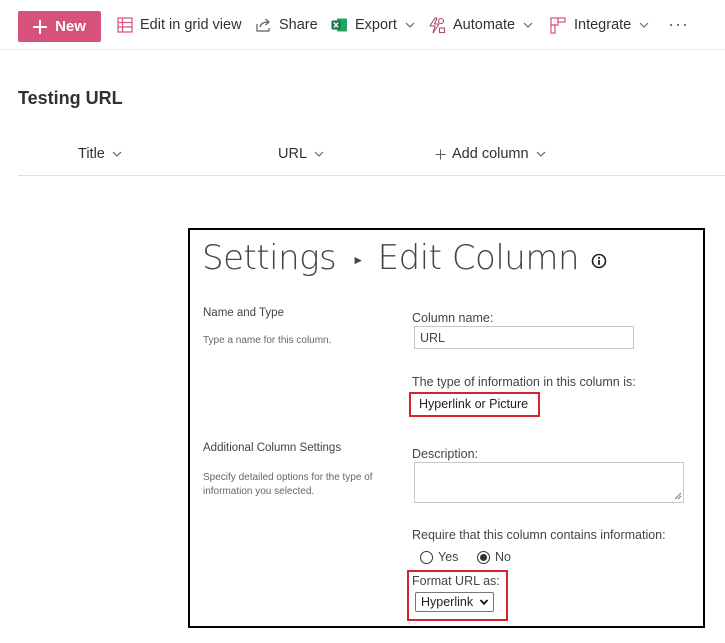  I want to click on new-button: New, so click(59, 26).